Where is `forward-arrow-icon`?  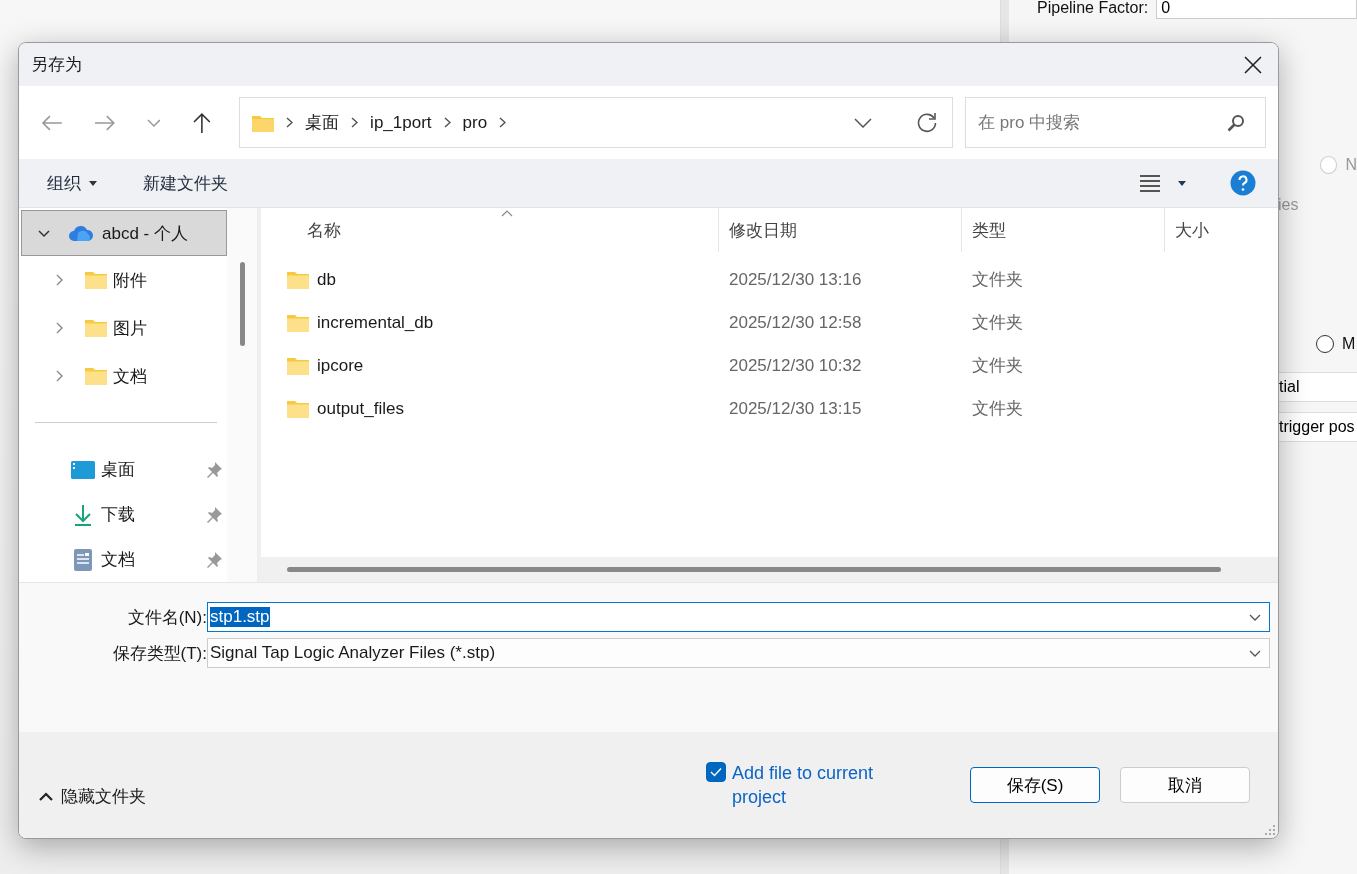
forward-arrow-icon is located at coordinates (104, 122).